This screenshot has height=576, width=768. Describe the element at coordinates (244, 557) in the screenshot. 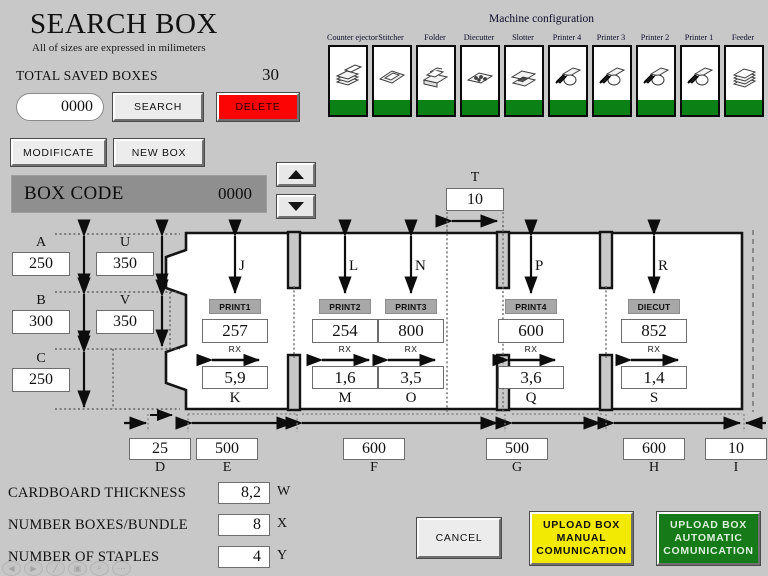

I see `setting-field-number-of-staples: 4` at that location.